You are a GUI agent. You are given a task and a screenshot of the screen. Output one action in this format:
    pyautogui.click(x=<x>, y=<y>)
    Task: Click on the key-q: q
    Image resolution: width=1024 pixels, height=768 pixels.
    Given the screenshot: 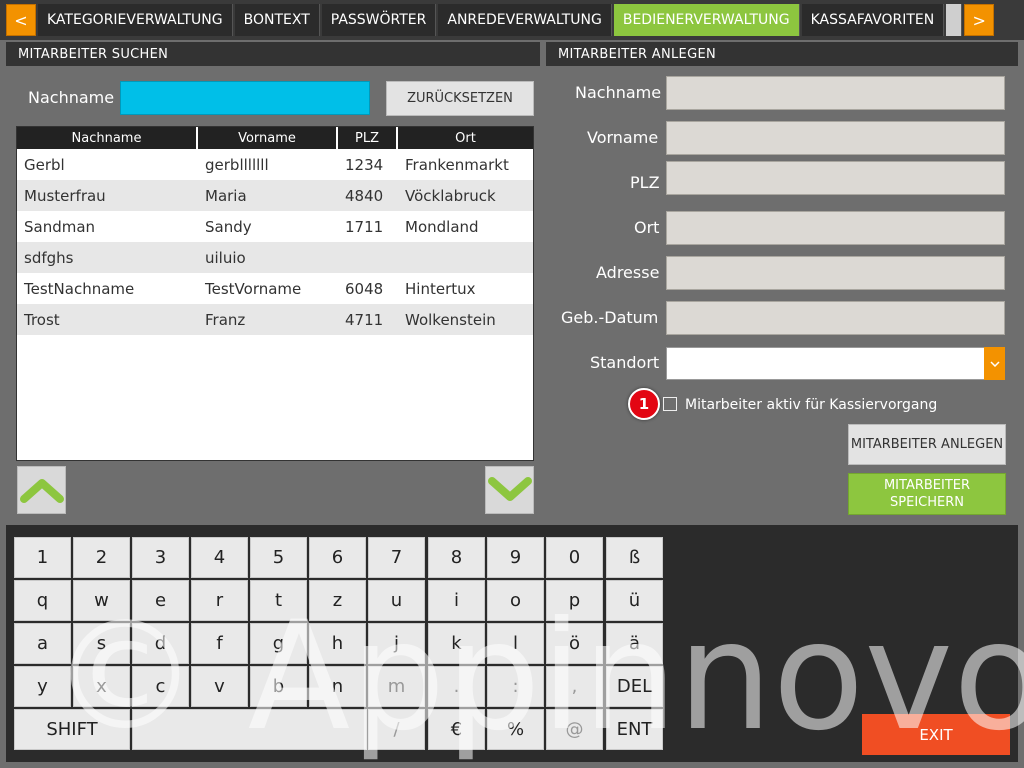 What is the action you would take?
    pyautogui.click(x=42, y=600)
    